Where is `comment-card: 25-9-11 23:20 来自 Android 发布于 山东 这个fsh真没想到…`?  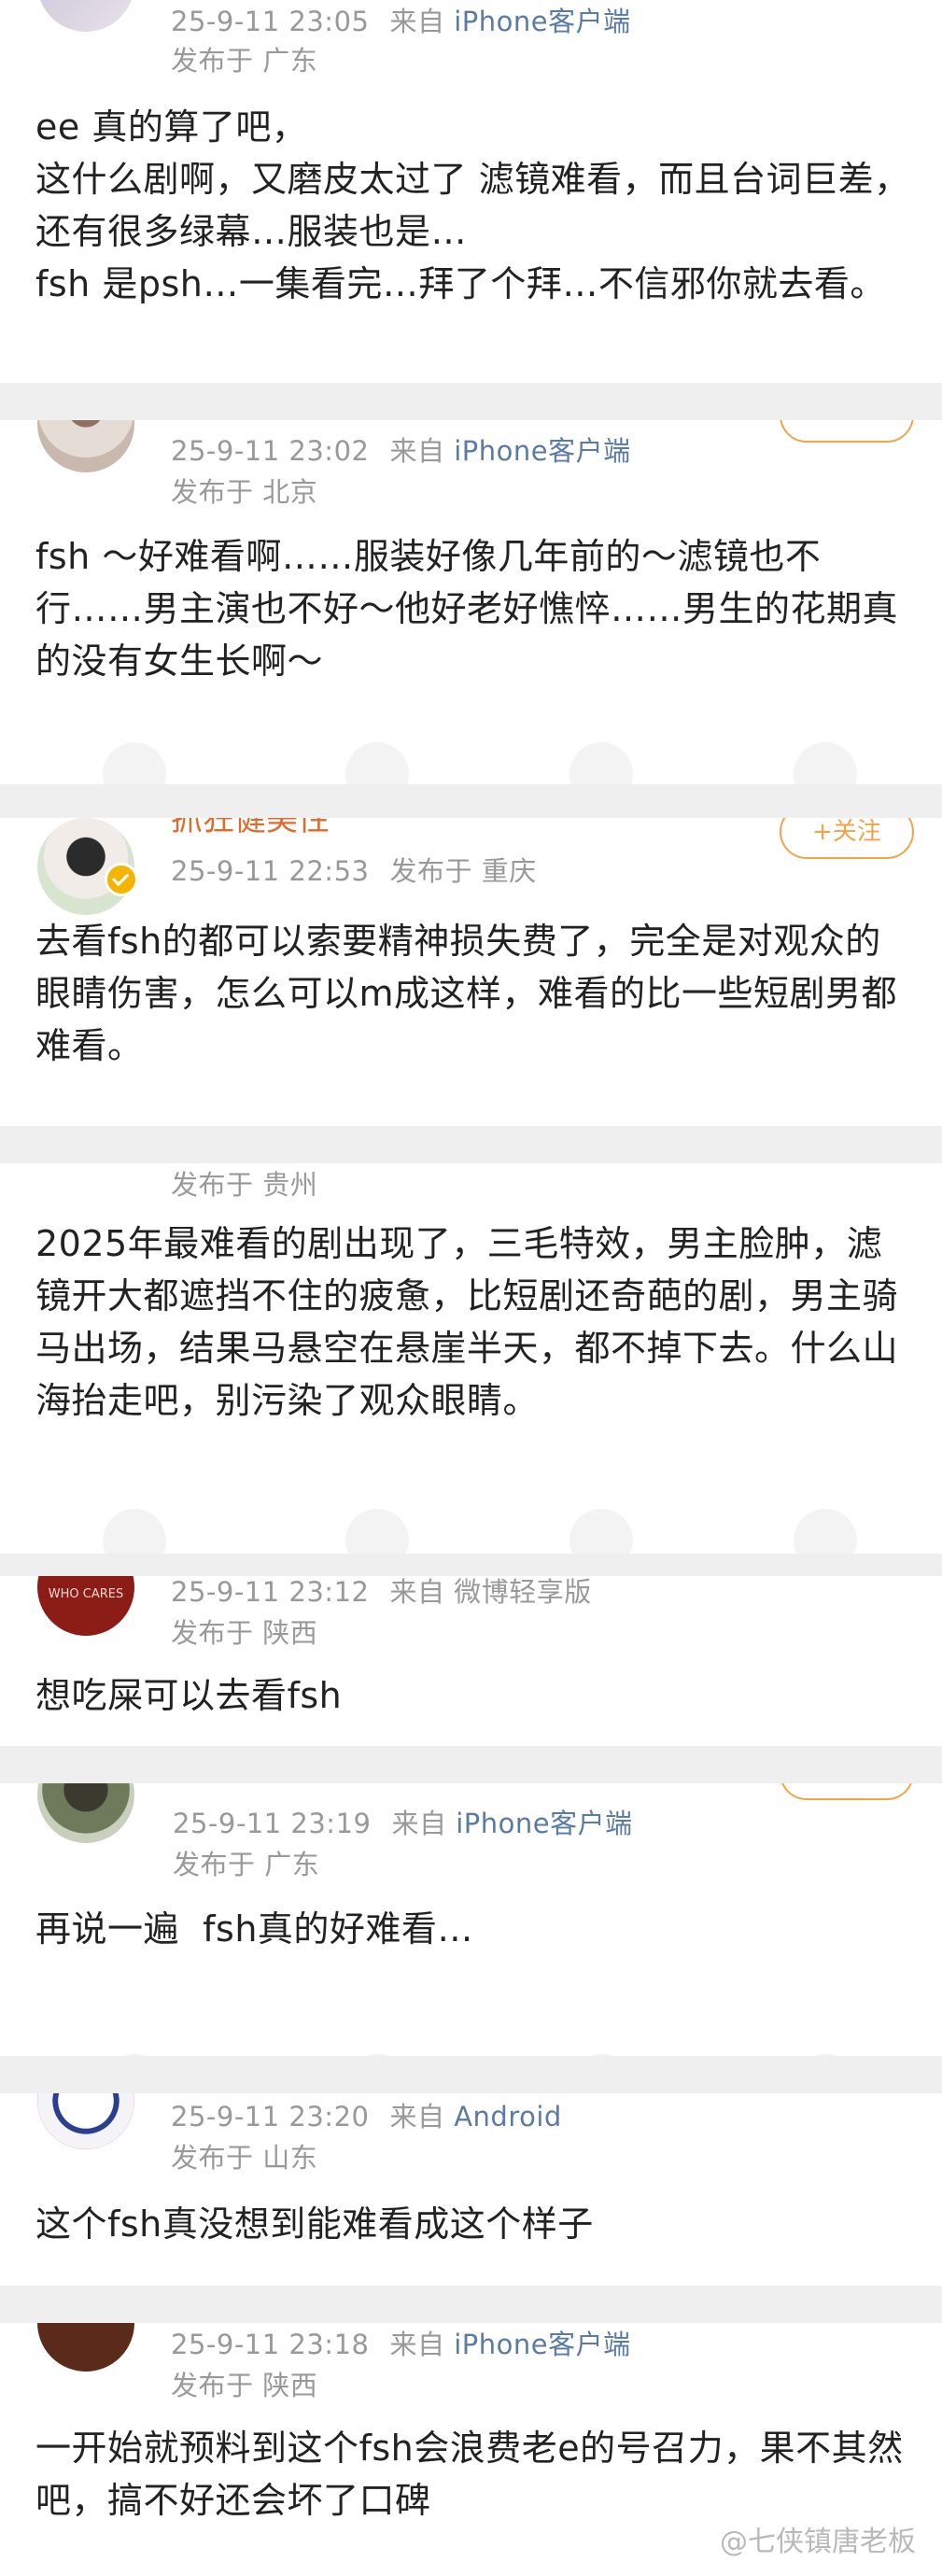 comment-card: 25-9-11 23:20 来自 Android 发布于 山东 这个fsh真没想到… is located at coordinates (471, 2189).